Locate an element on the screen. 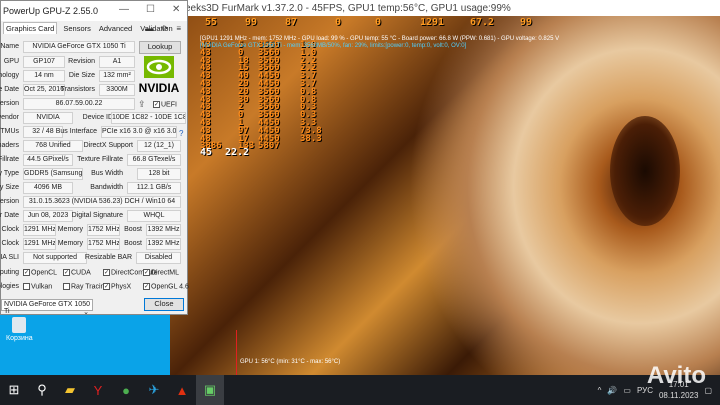 The width and height of the screenshot is (720, 405). tech2-label: Technologies is located at coordinates (9, 286).